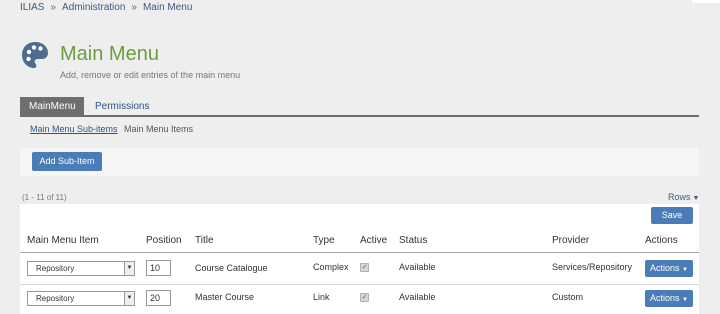 The image size is (720, 314). Describe the element at coordinates (324, 240) in the screenshot. I see `column-header-type: Type` at that location.